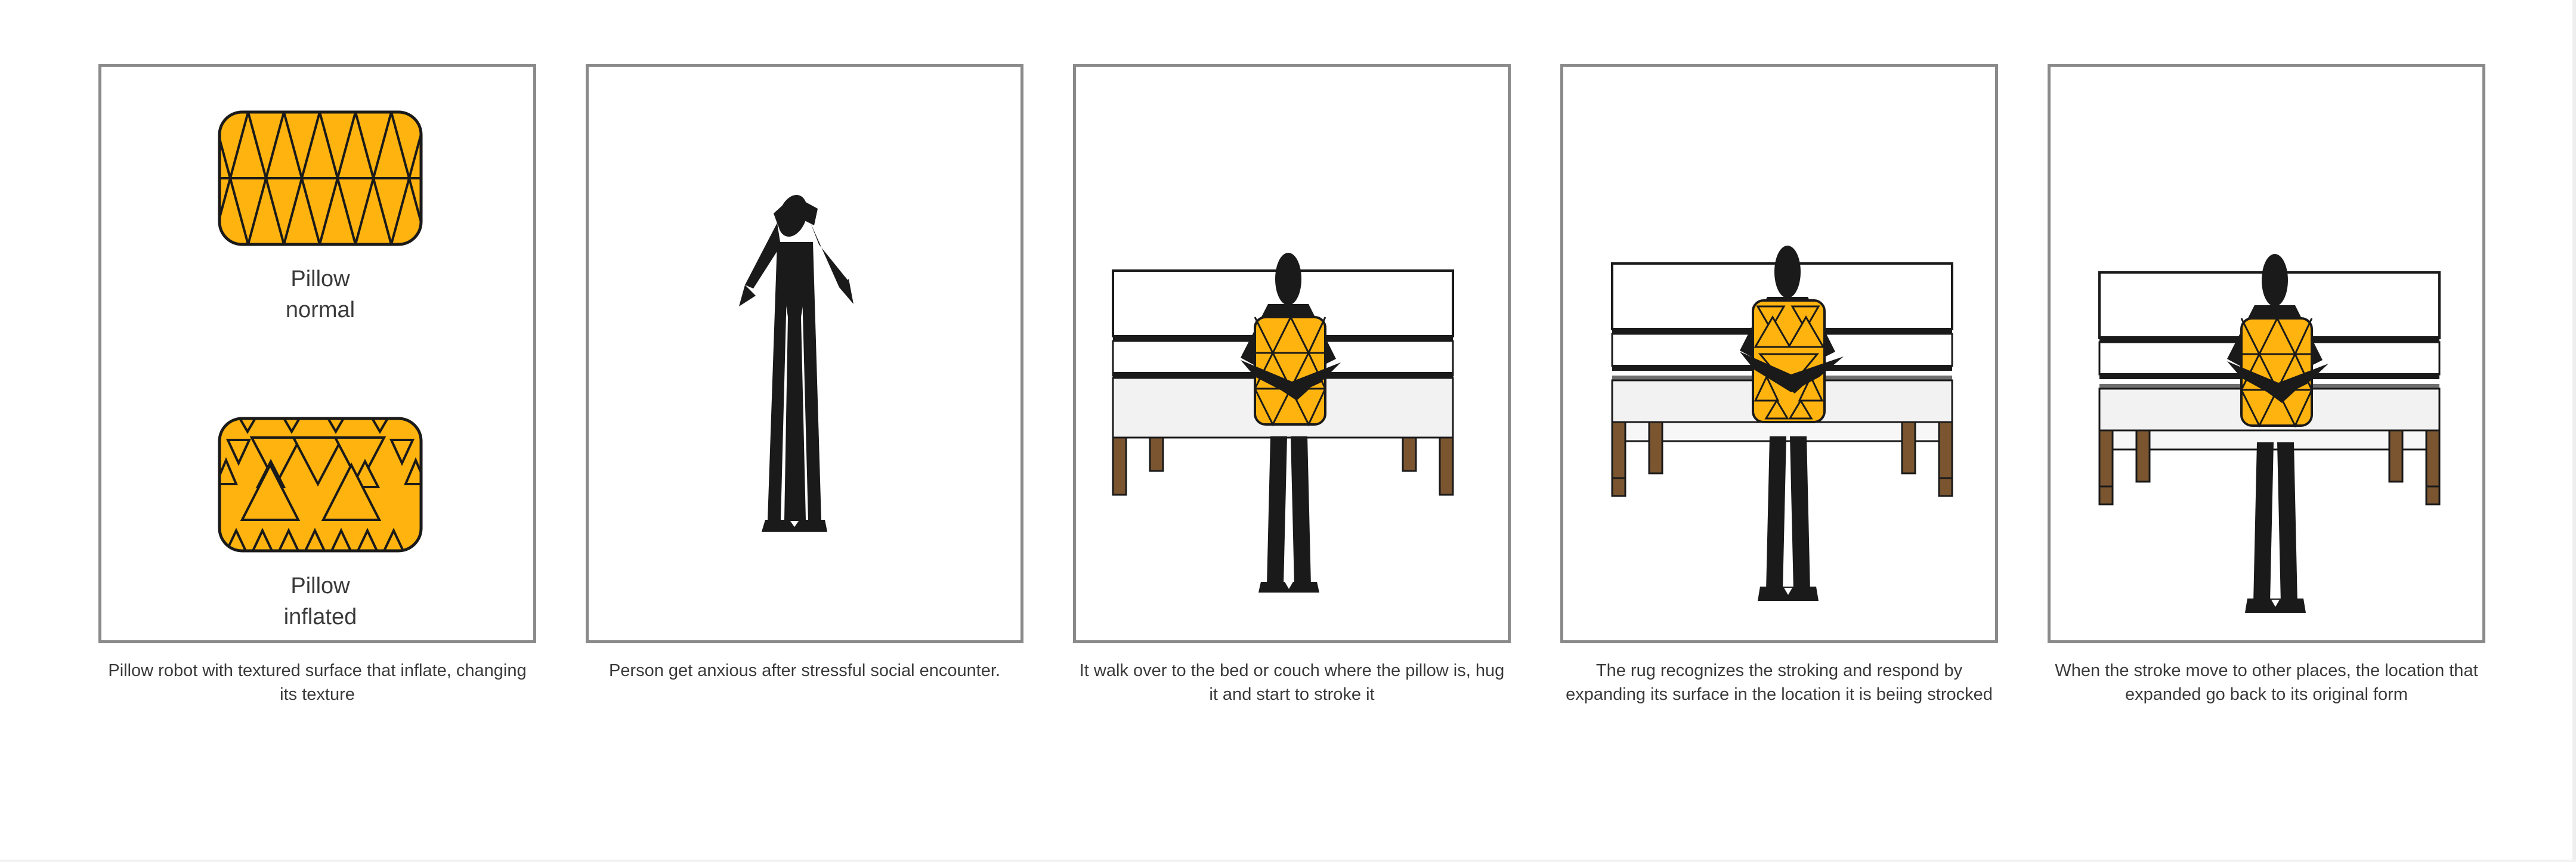 The image size is (2576, 862). I want to click on pillow-inflated-label-line2: inflated, so click(320, 617).